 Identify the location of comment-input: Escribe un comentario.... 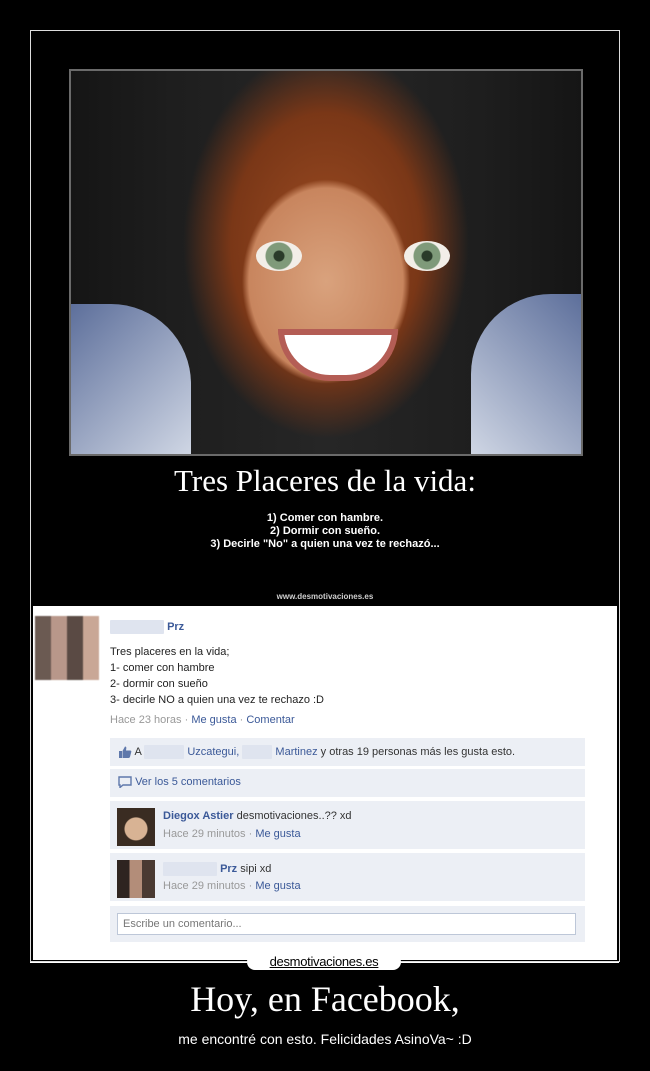
(346, 924).